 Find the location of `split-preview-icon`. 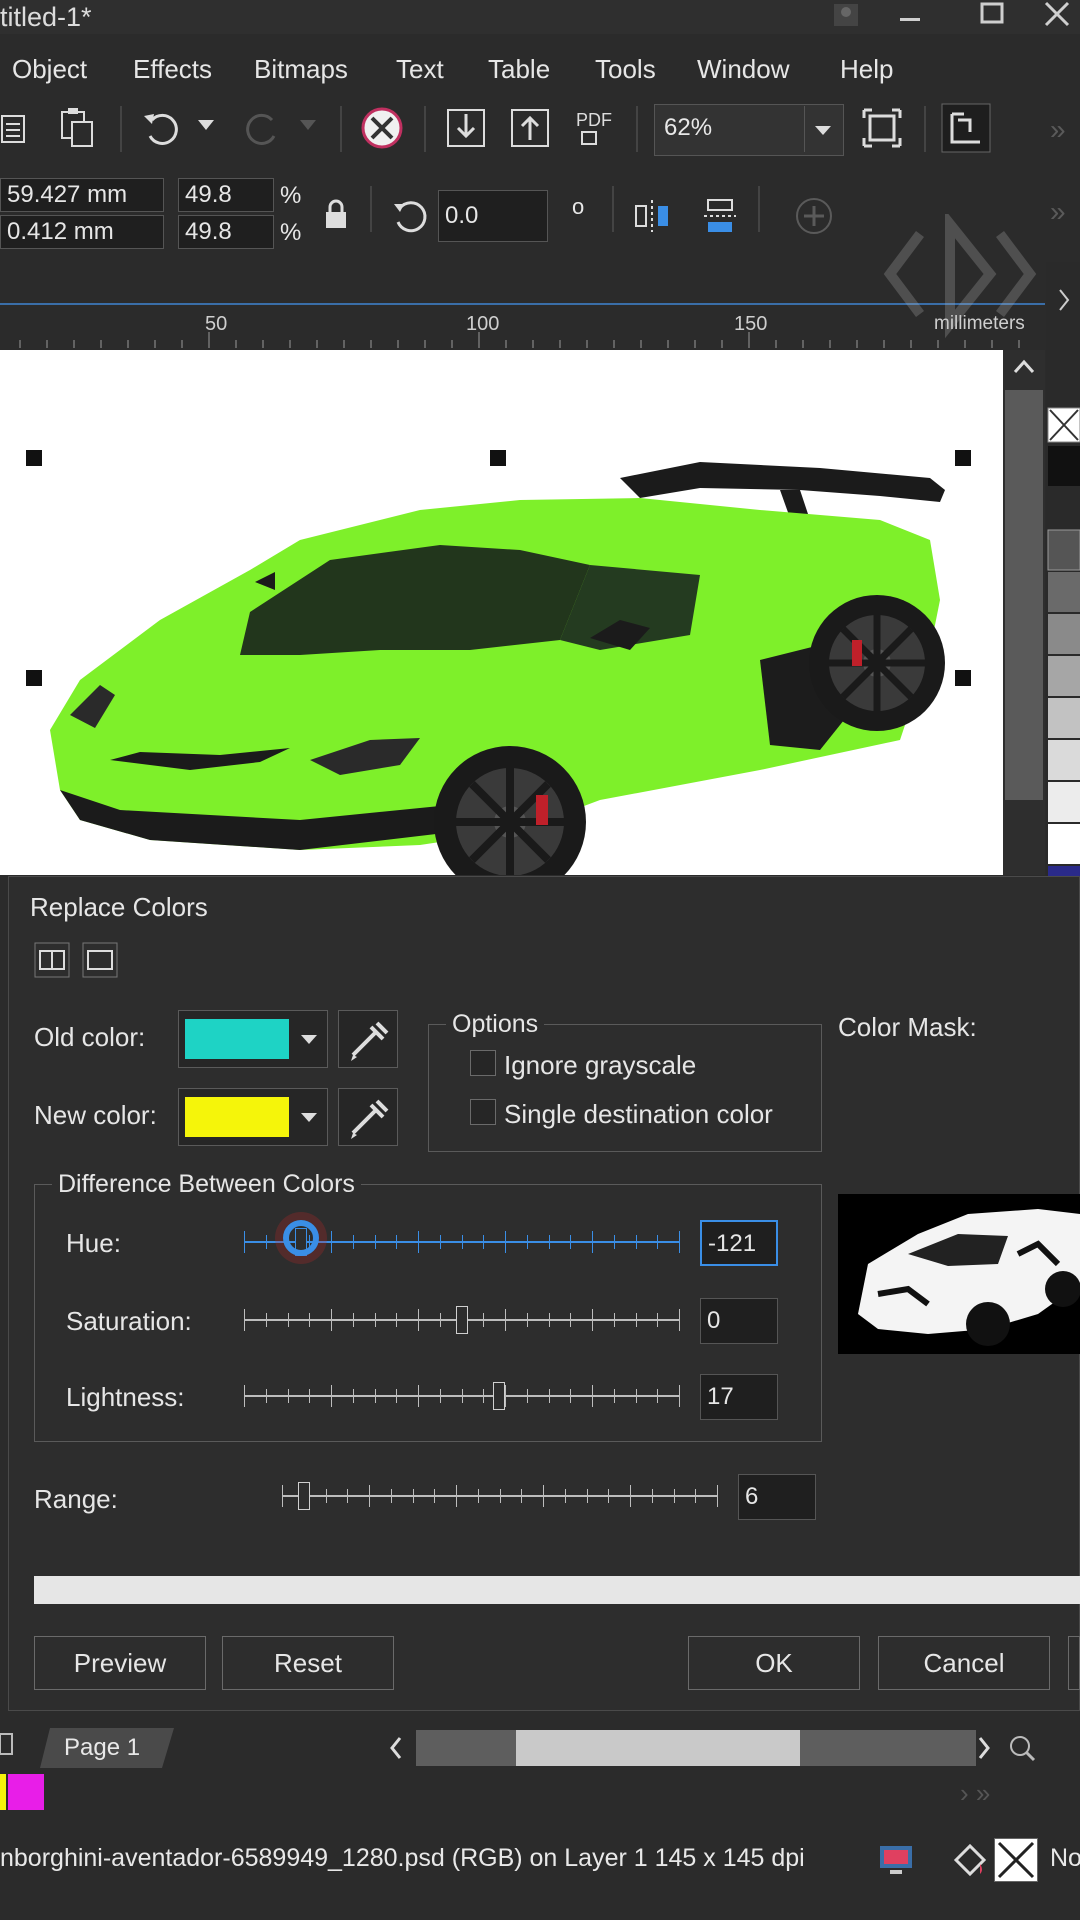

split-preview-icon is located at coordinates (52, 960).